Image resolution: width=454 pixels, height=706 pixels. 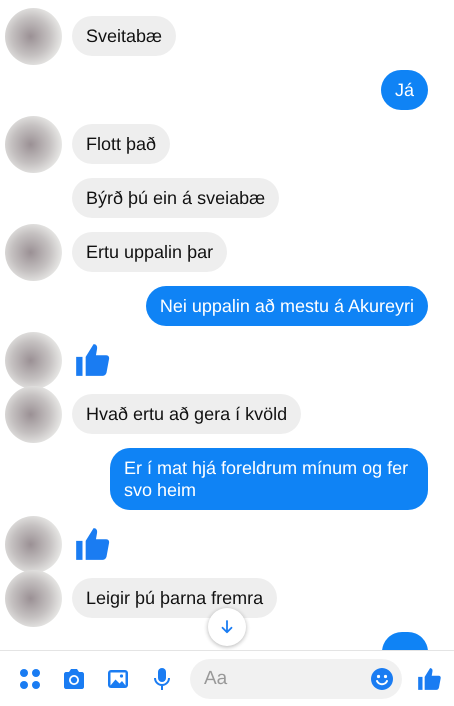 What do you see at coordinates (121, 144) in the screenshot?
I see `message-bubble: Flott það` at bounding box center [121, 144].